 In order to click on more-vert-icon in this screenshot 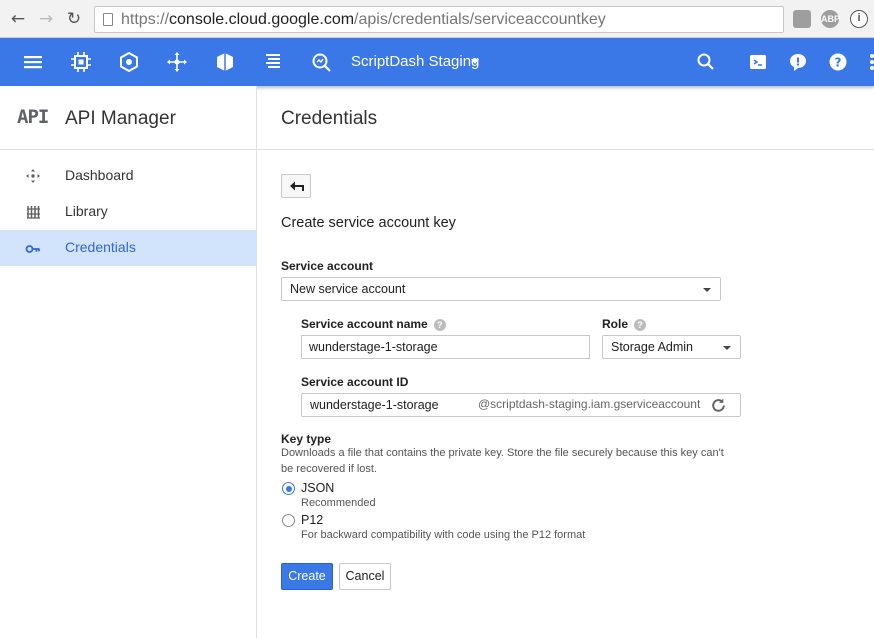, I will do `click(870, 62)`.